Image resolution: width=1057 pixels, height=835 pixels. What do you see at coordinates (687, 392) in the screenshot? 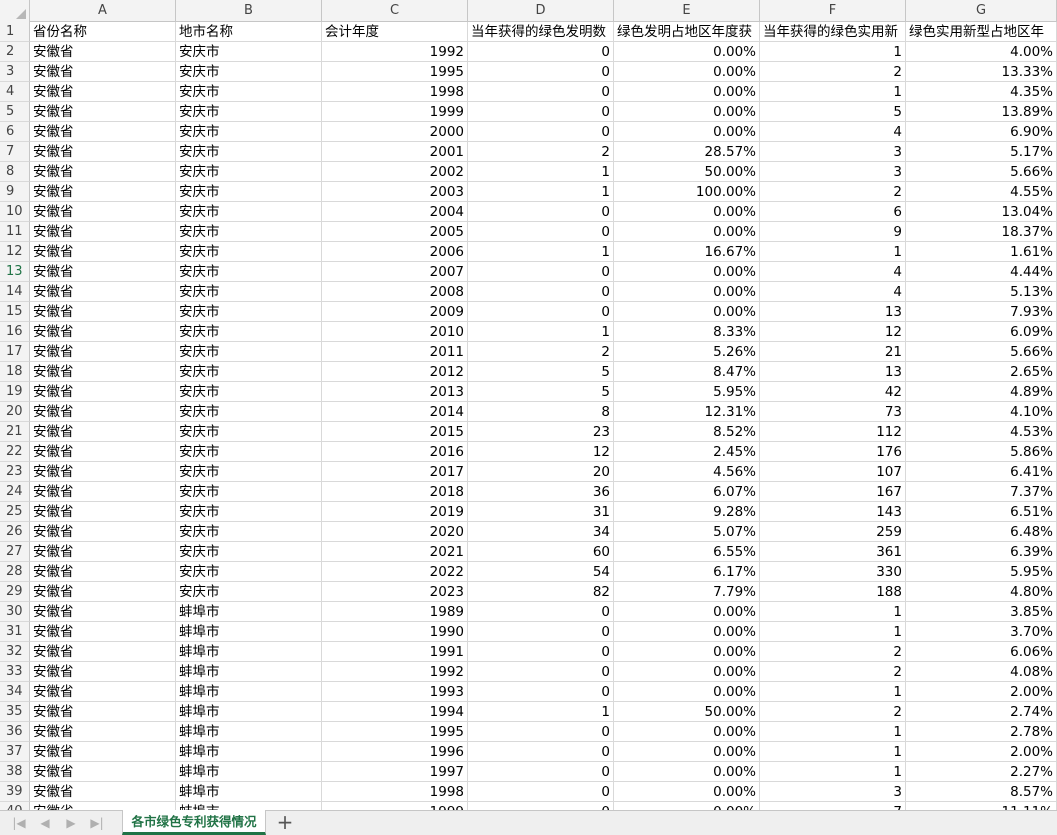
I see `table-cell: 5.95%` at bounding box center [687, 392].